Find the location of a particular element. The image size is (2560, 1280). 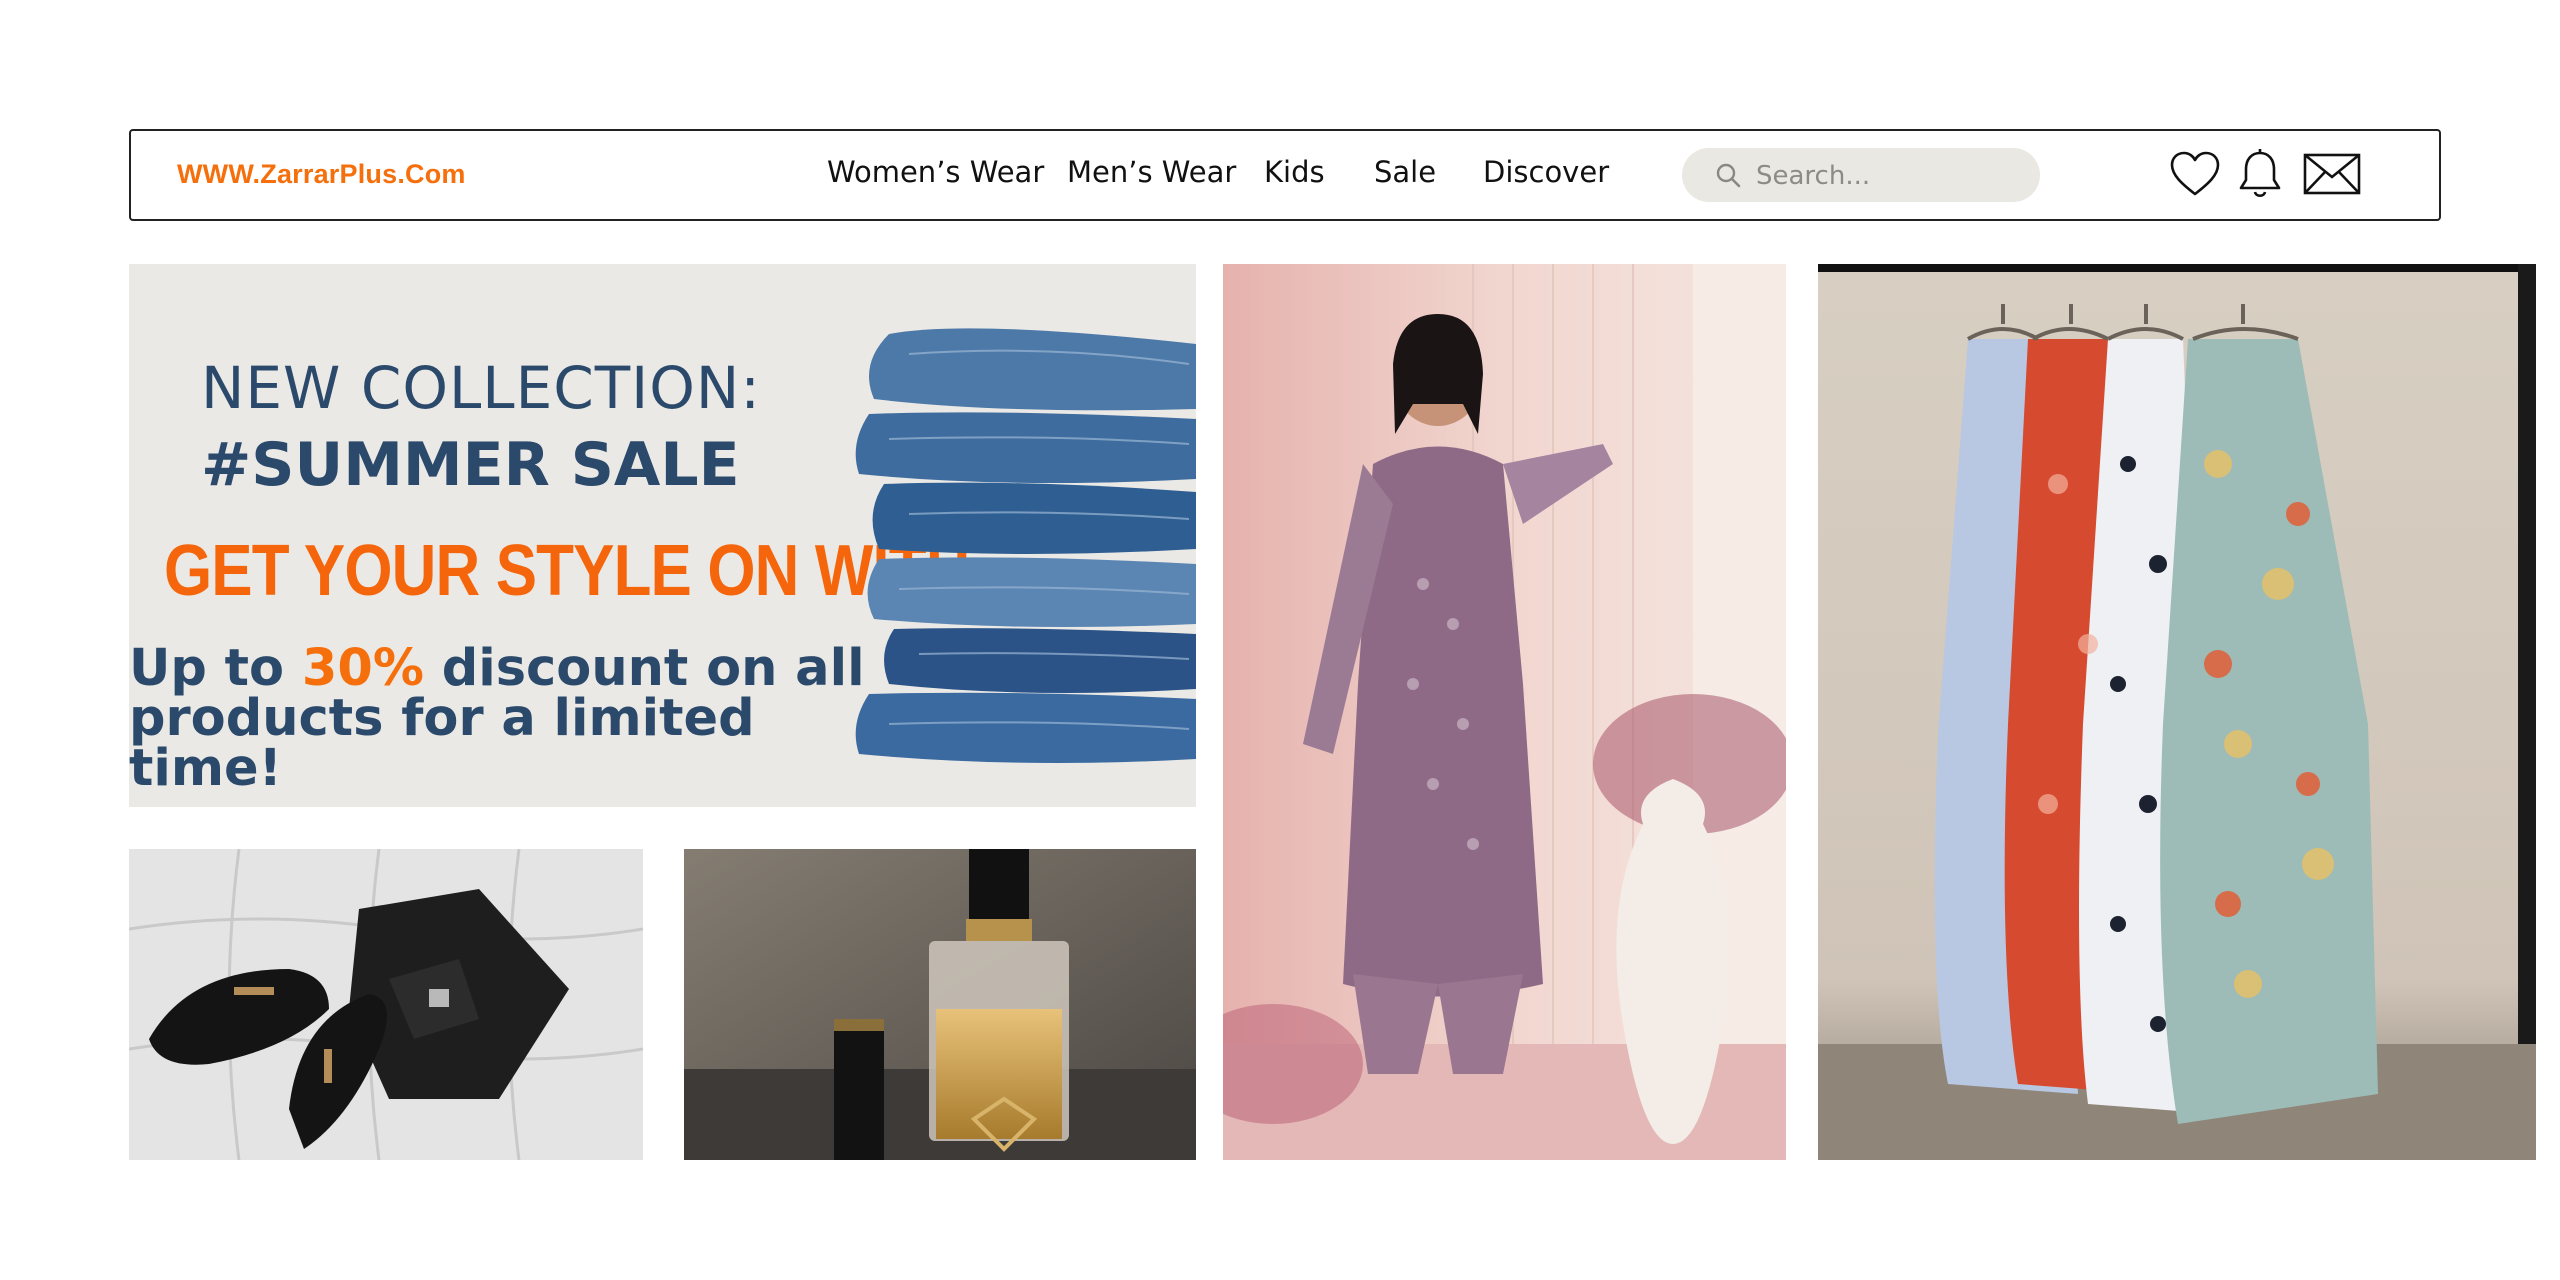

shoes-bag-image is located at coordinates (386, 1004).